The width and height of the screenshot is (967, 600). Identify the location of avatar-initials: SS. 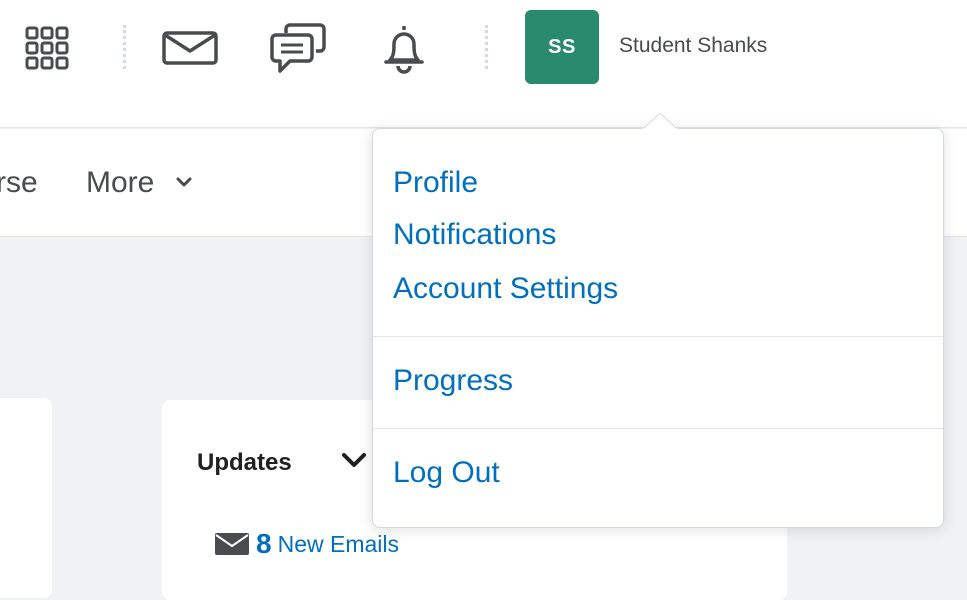
(562, 46).